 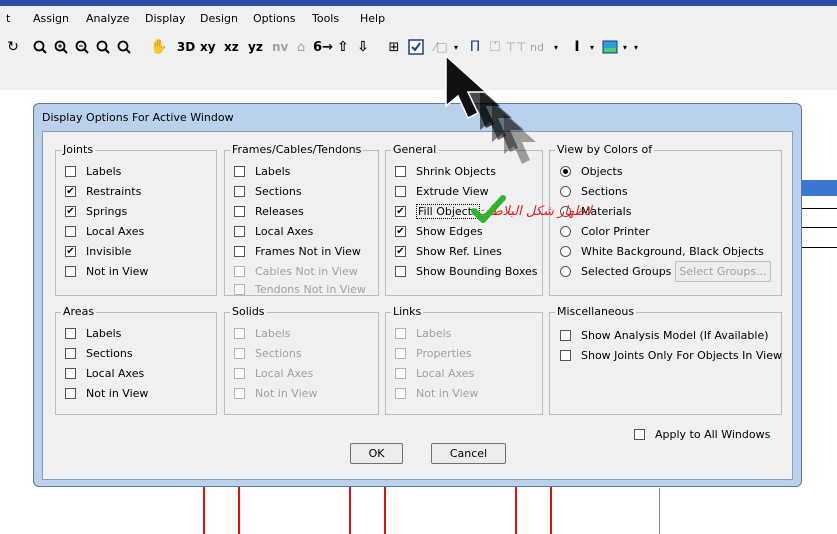 What do you see at coordinates (51, 18) in the screenshot?
I see `menu-item-assign: Assign` at bounding box center [51, 18].